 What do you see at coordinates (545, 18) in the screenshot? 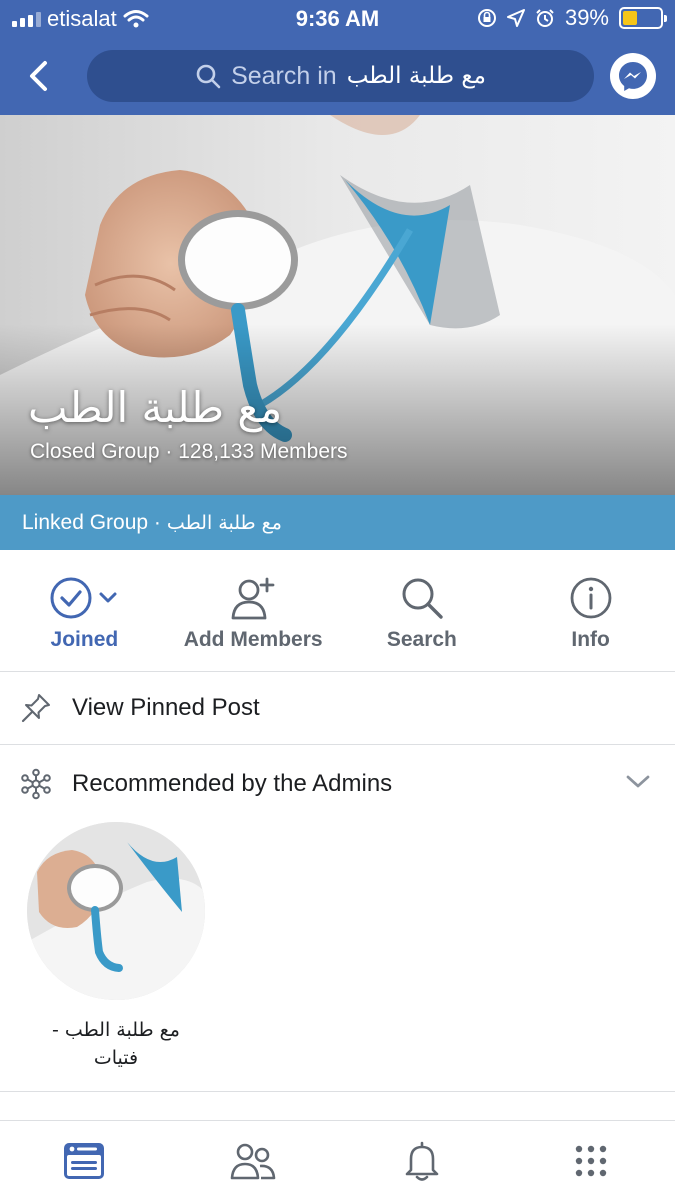
I see `alarm-icon` at bounding box center [545, 18].